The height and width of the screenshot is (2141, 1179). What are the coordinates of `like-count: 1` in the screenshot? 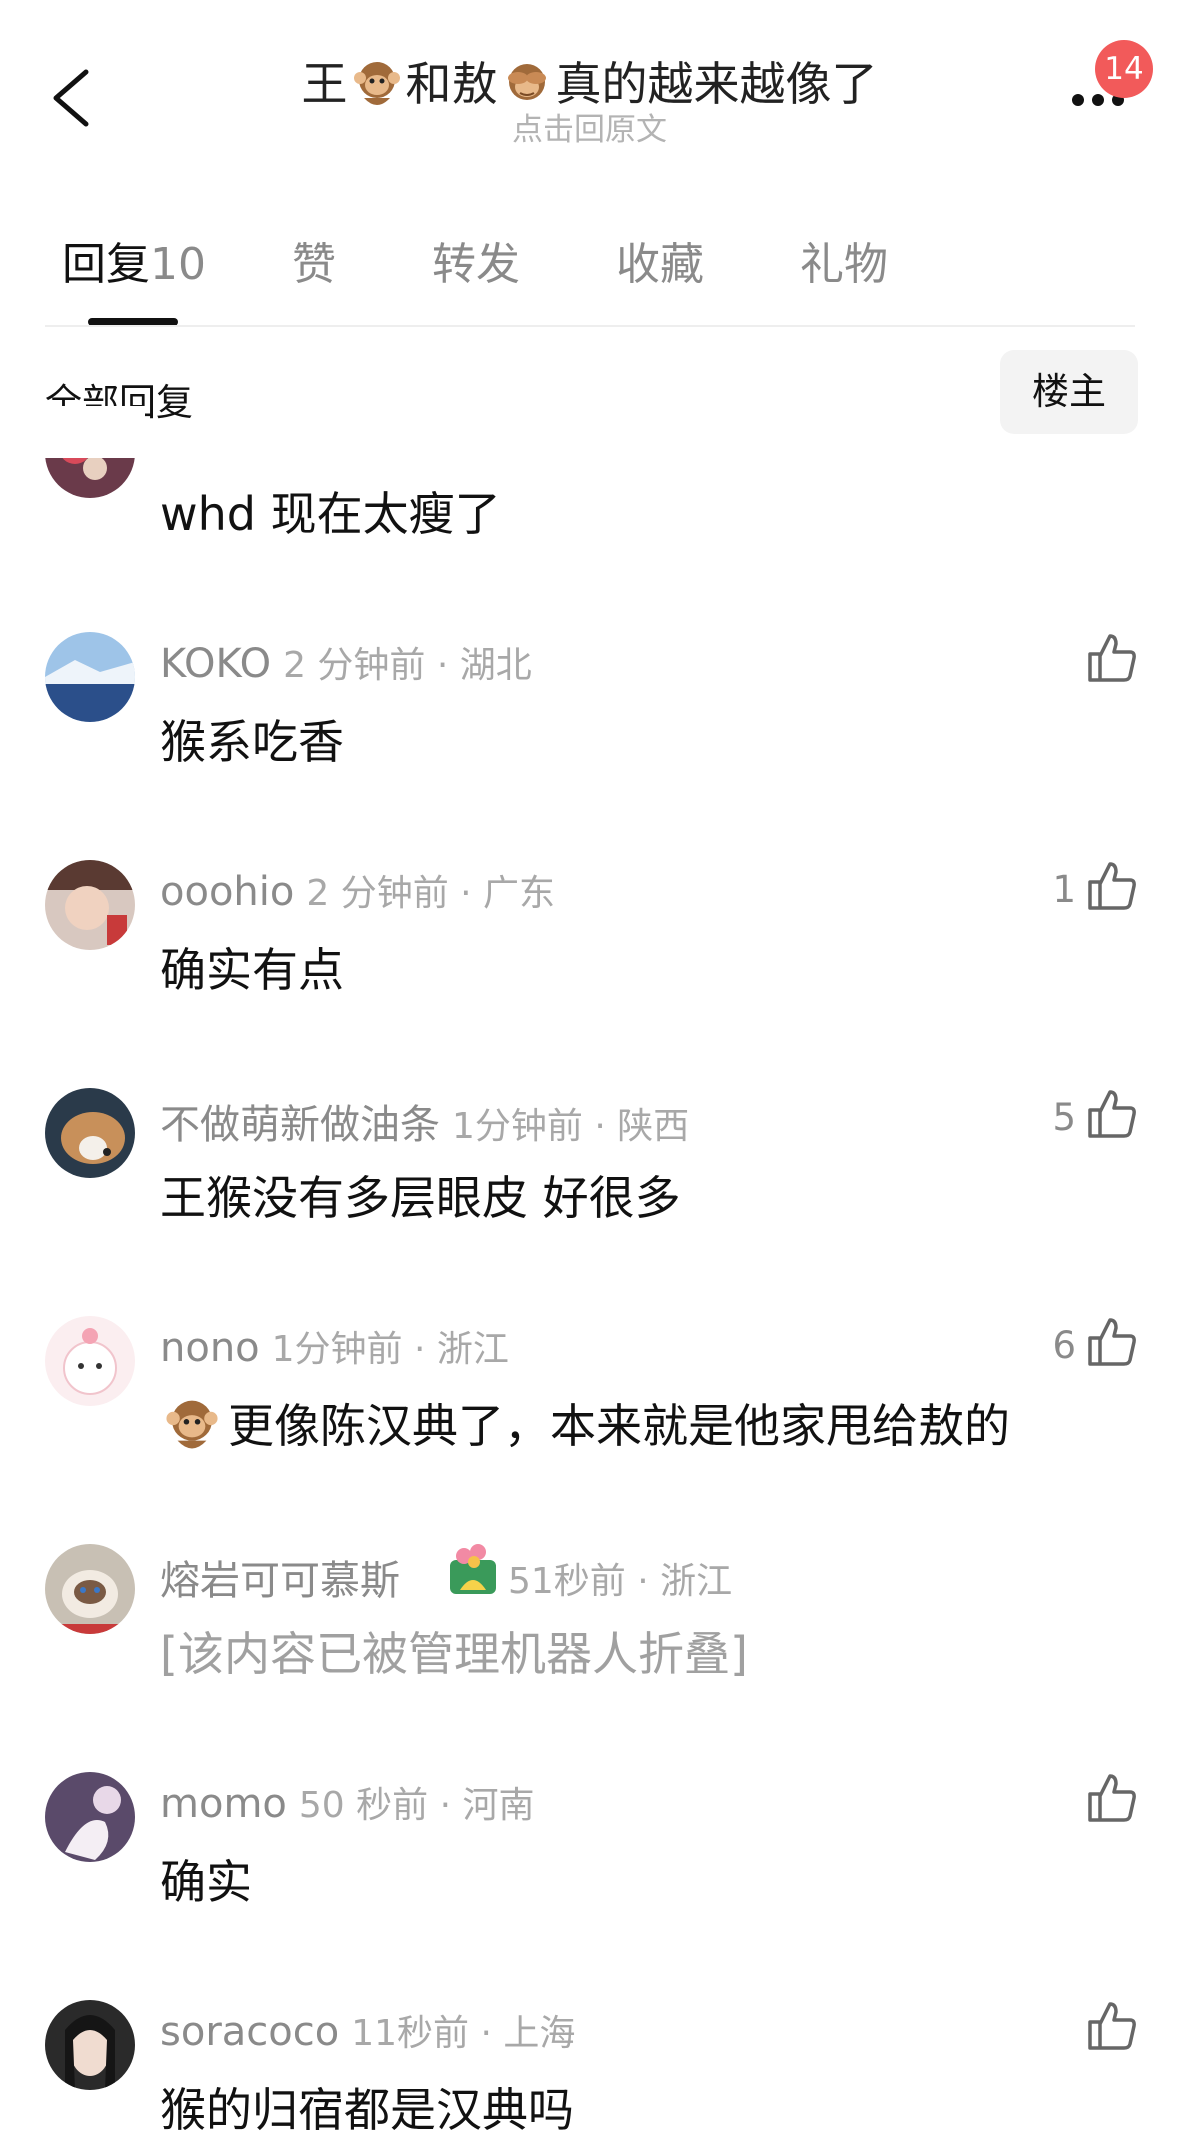 It's located at (1064, 889).